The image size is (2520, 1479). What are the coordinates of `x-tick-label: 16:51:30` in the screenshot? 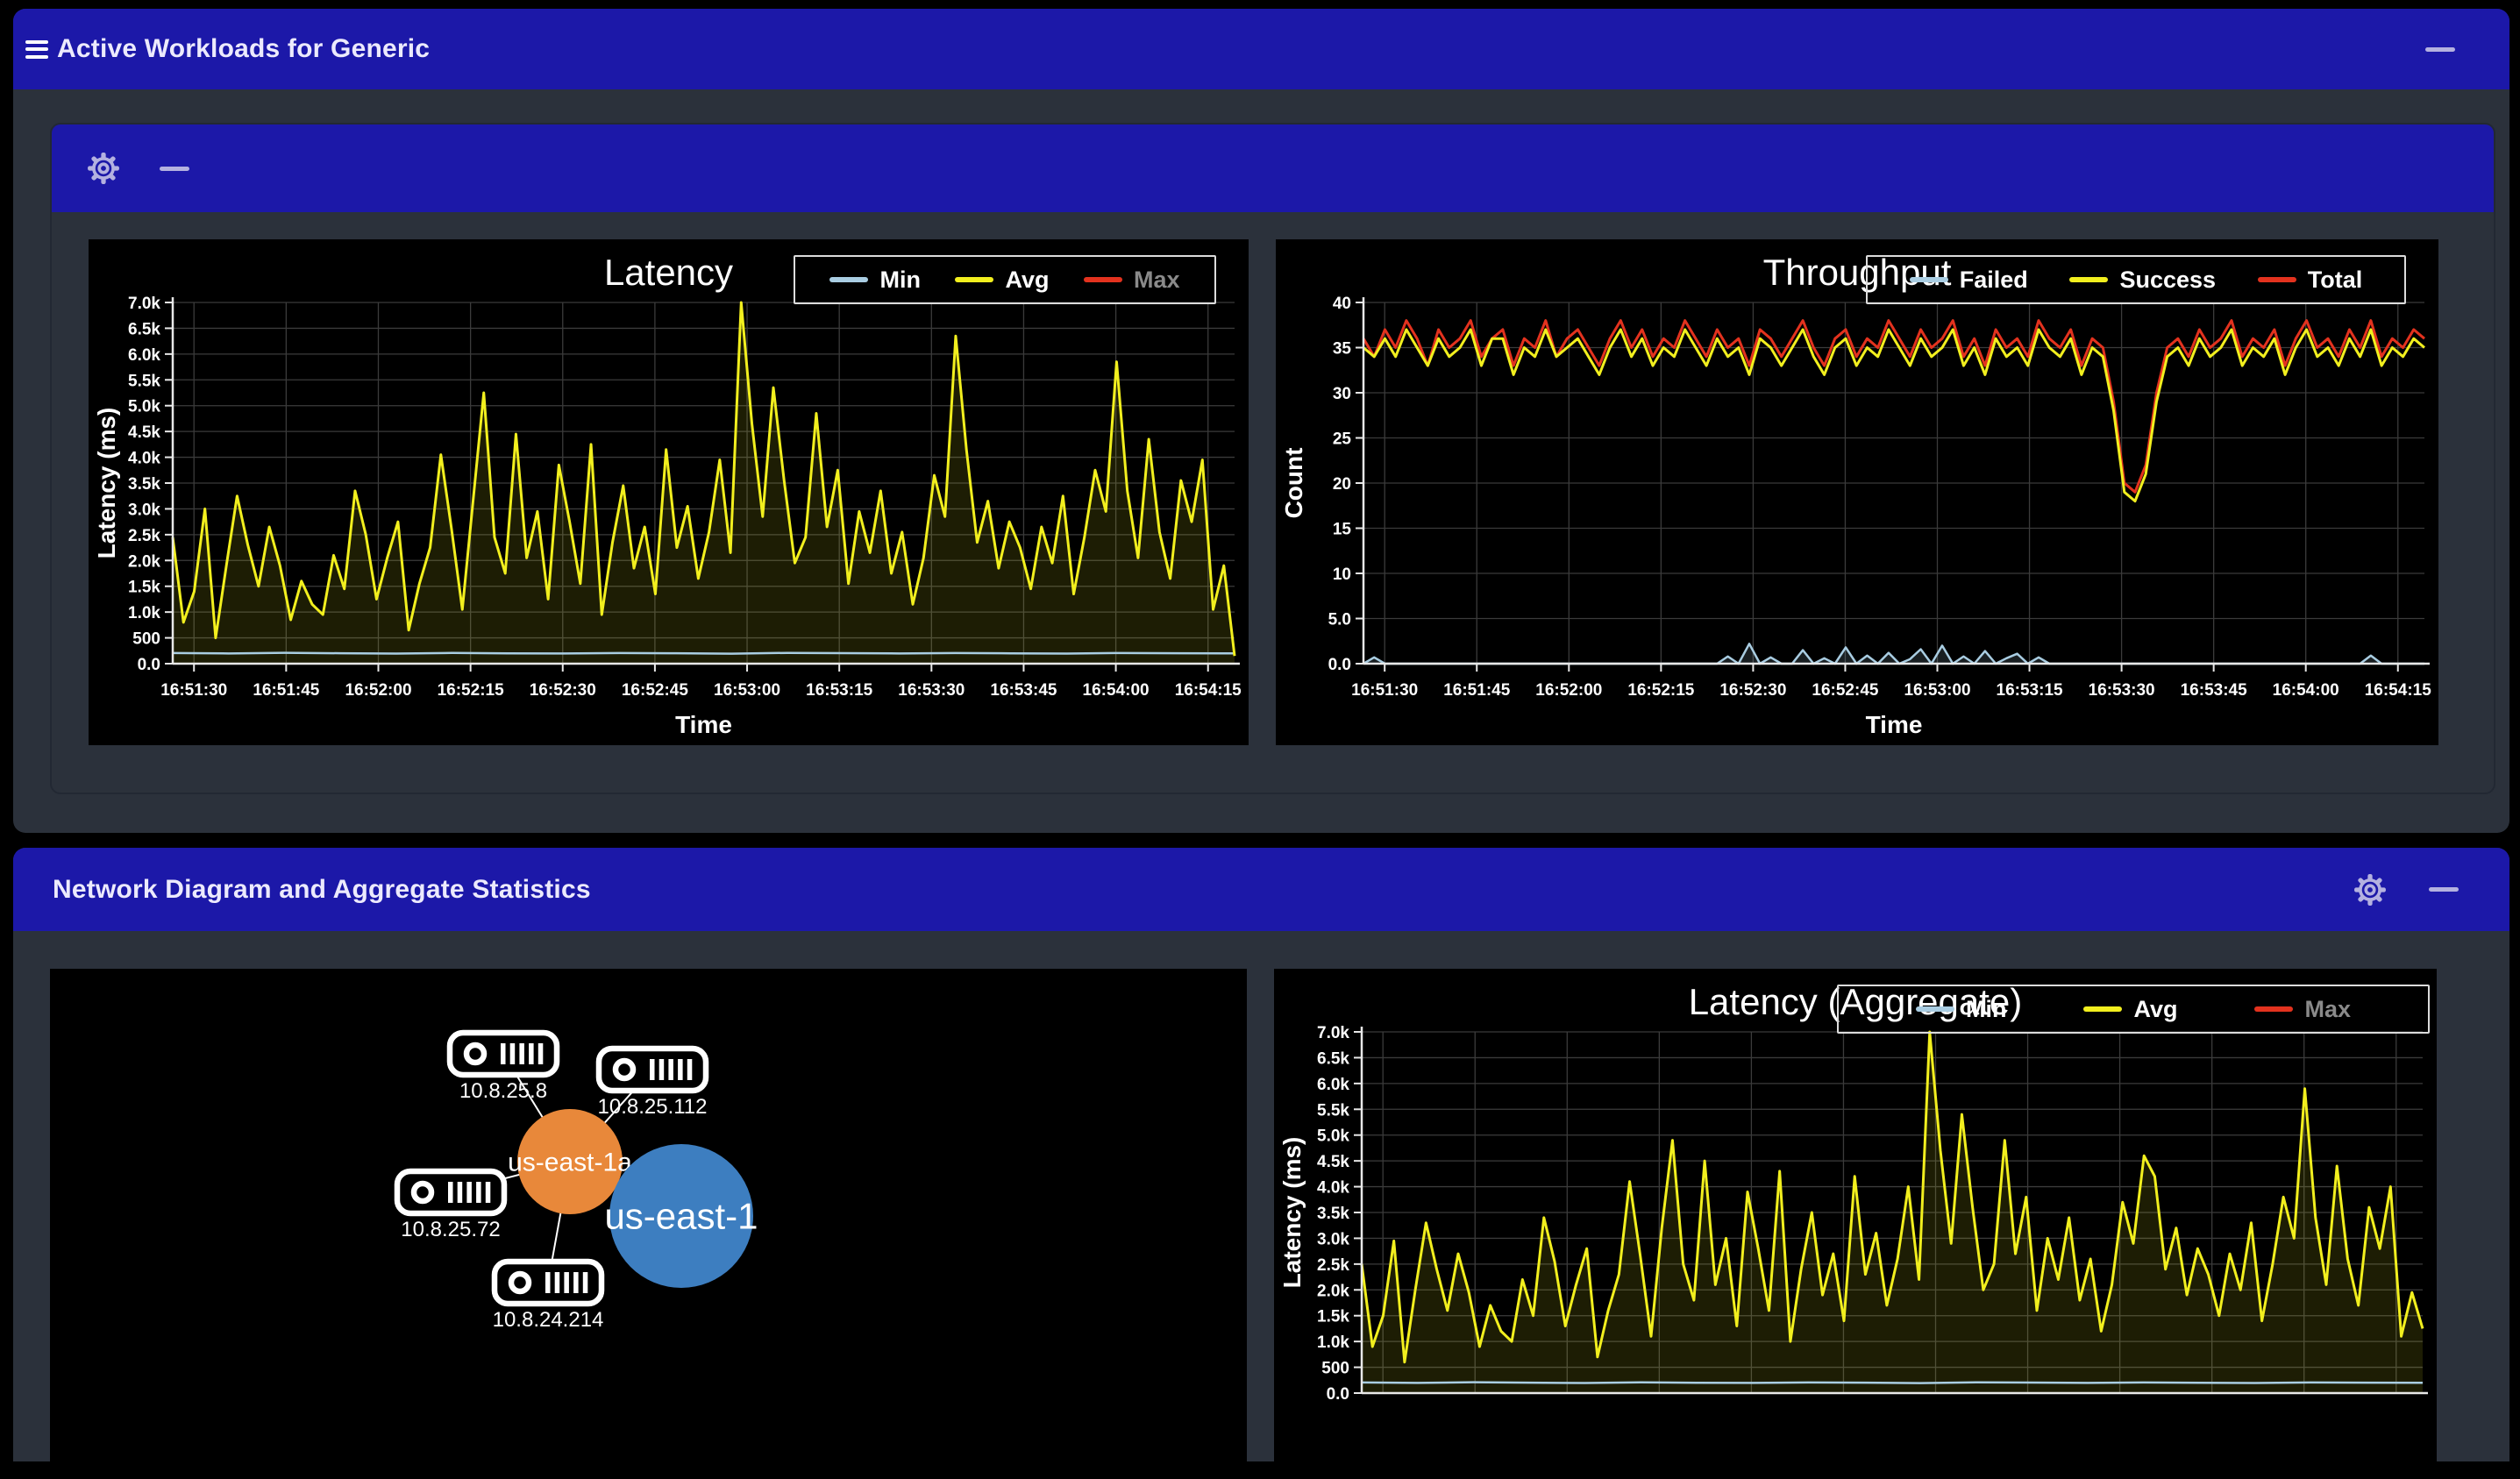 It's located at (193, 690).